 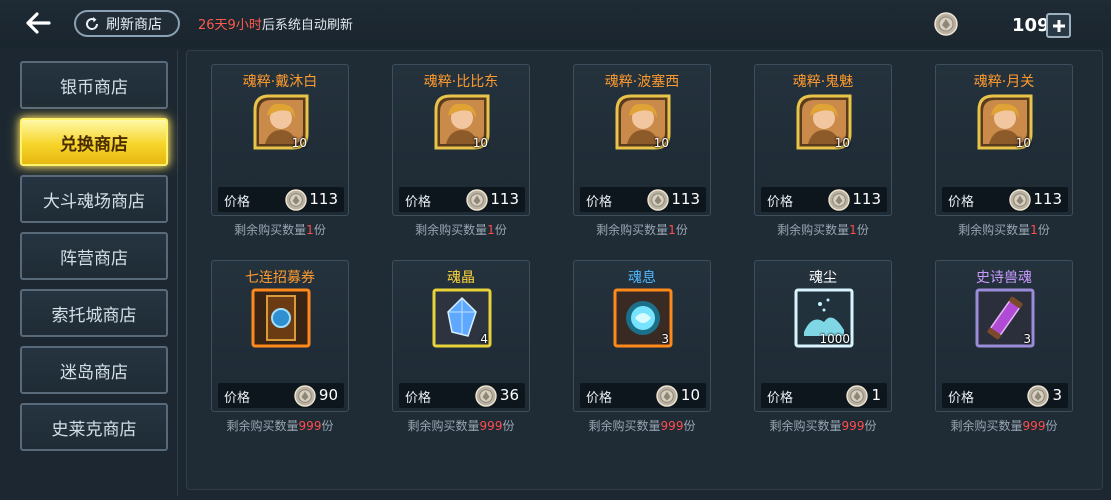 I want to click on shop-item-card: 魂息 3 价格 10, so click(x=642, y=336).